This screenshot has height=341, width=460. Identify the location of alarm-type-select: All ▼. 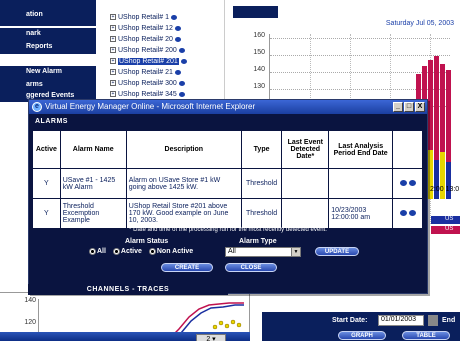
(263, 252).